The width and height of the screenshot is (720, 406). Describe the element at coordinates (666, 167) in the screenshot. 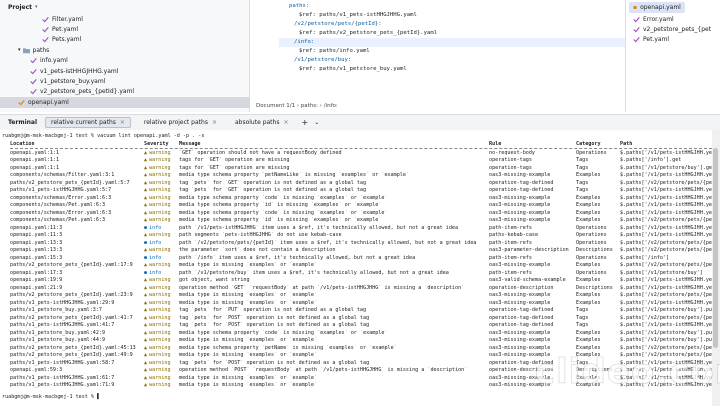

I see `path-cell: $.paths['/v1/petstore/buy'].ge` at that location.